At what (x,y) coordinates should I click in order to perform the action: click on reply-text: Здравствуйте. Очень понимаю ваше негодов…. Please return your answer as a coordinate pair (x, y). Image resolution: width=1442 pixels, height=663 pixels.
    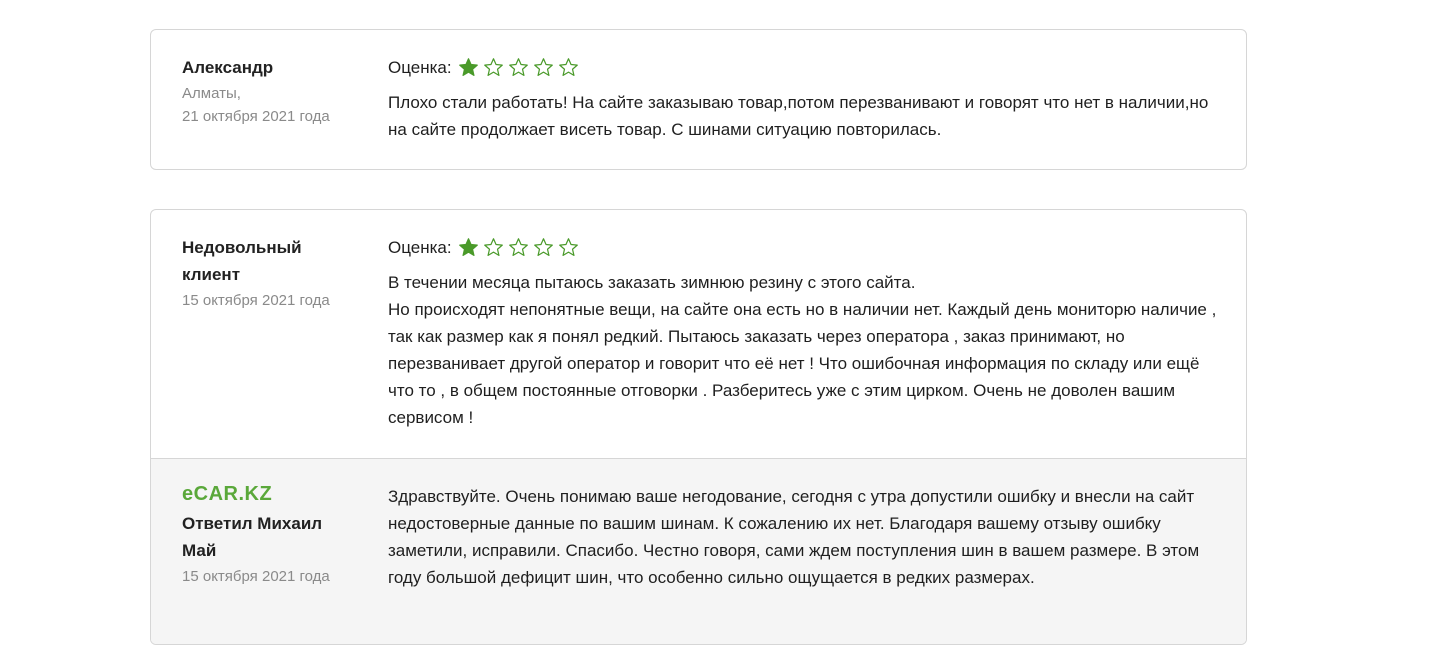
    Looking at the image, I should click on (794, 537).